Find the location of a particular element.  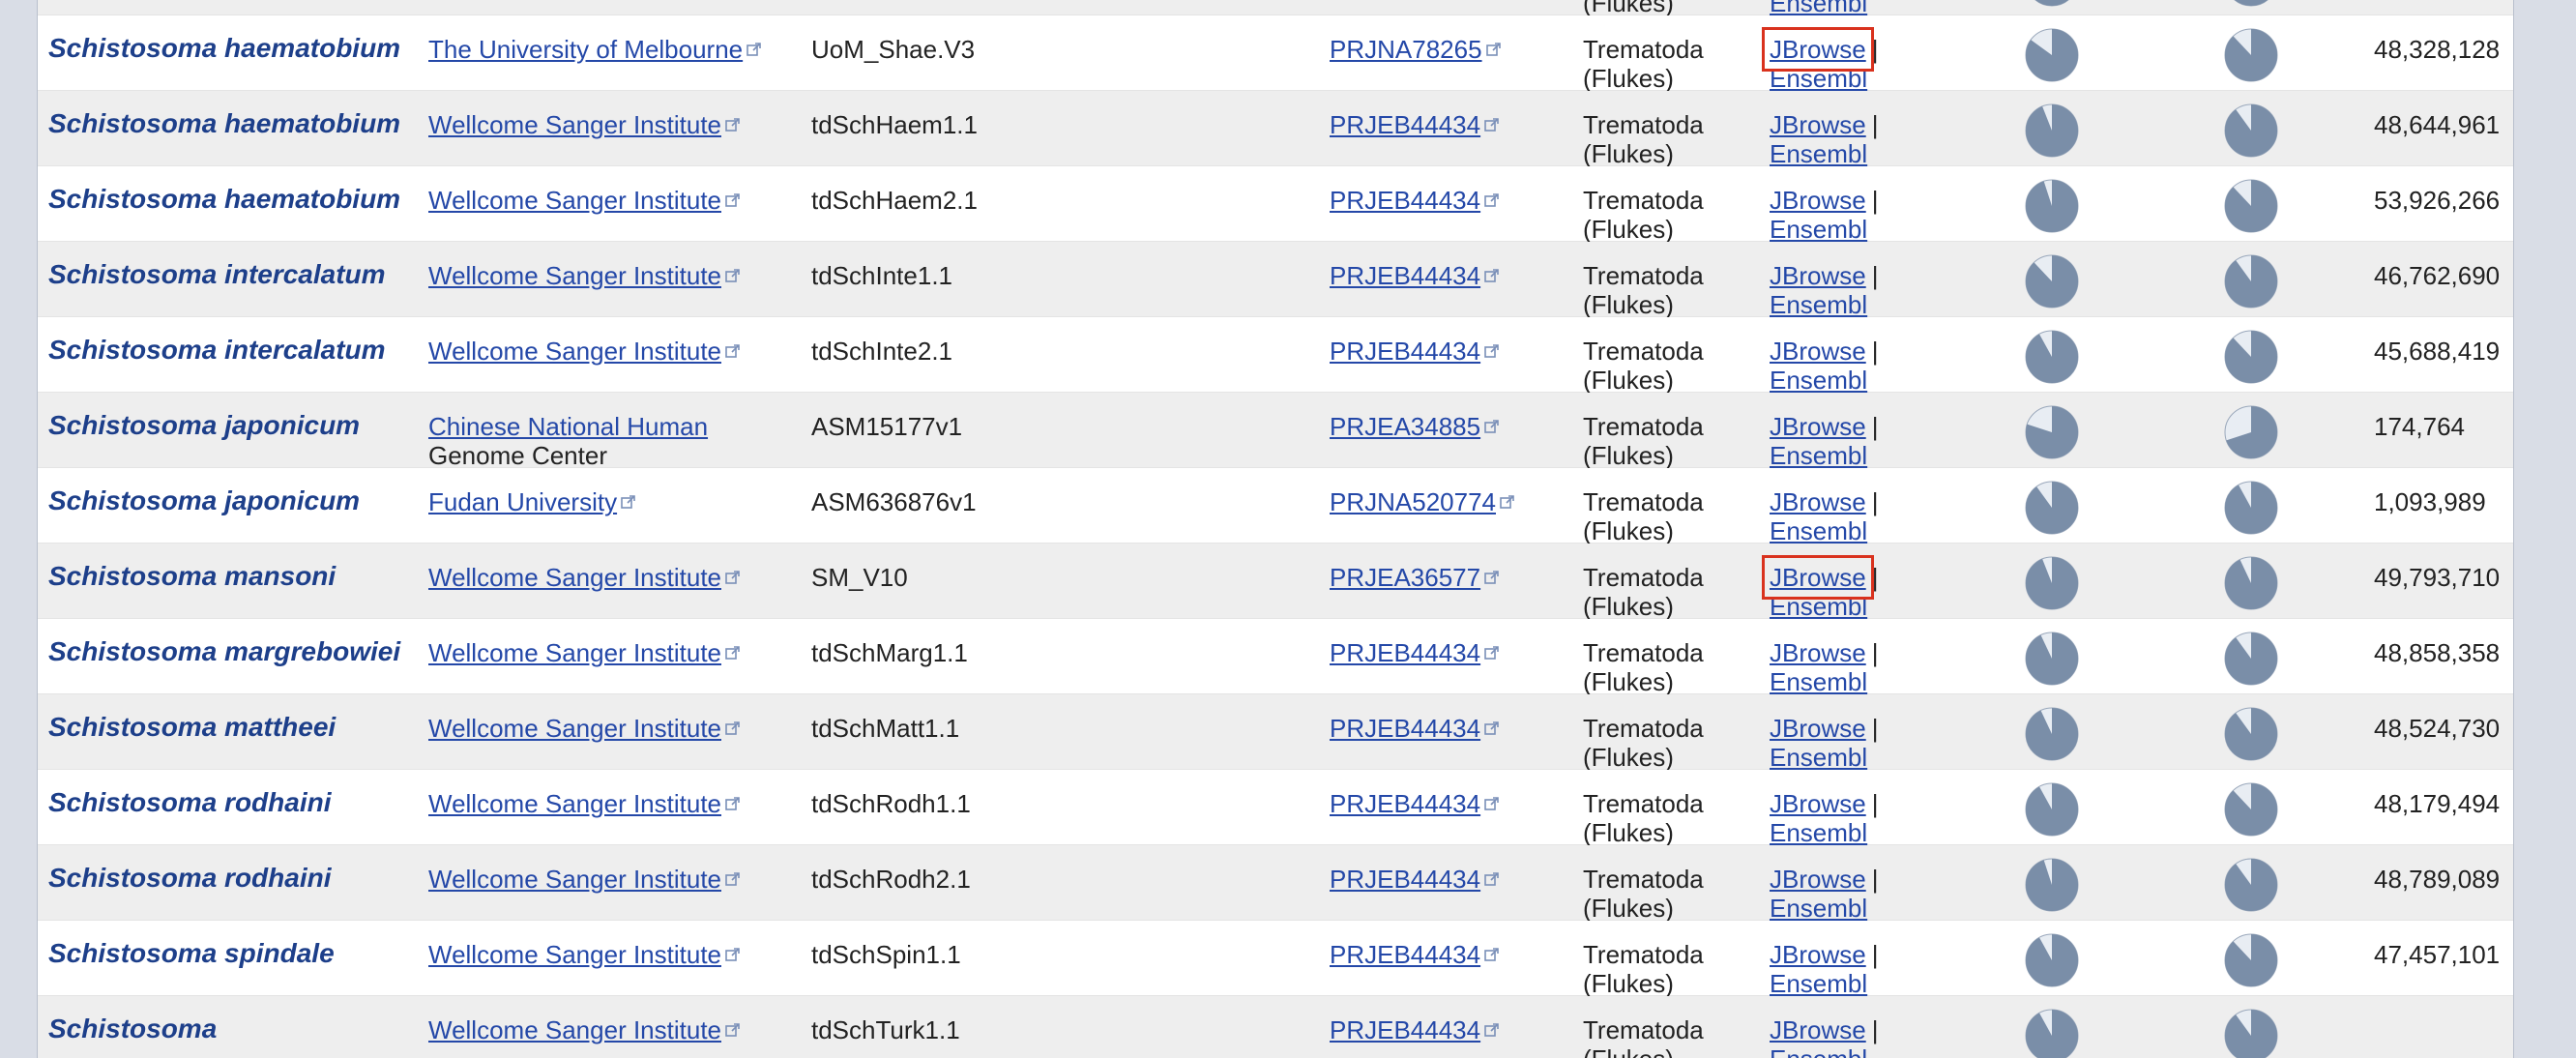

bioproject-cell: PRJEA34885 is located at coordinates (1415, 427).